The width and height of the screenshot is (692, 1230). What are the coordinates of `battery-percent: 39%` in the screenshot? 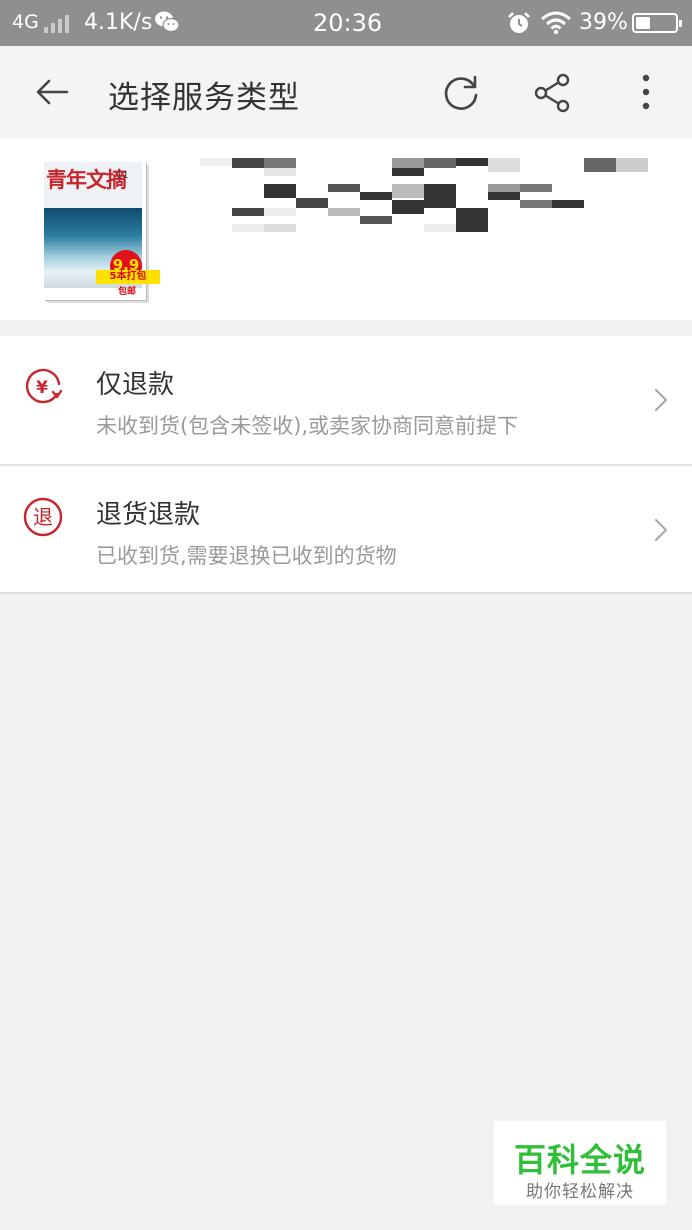 It's located at (603, 22).